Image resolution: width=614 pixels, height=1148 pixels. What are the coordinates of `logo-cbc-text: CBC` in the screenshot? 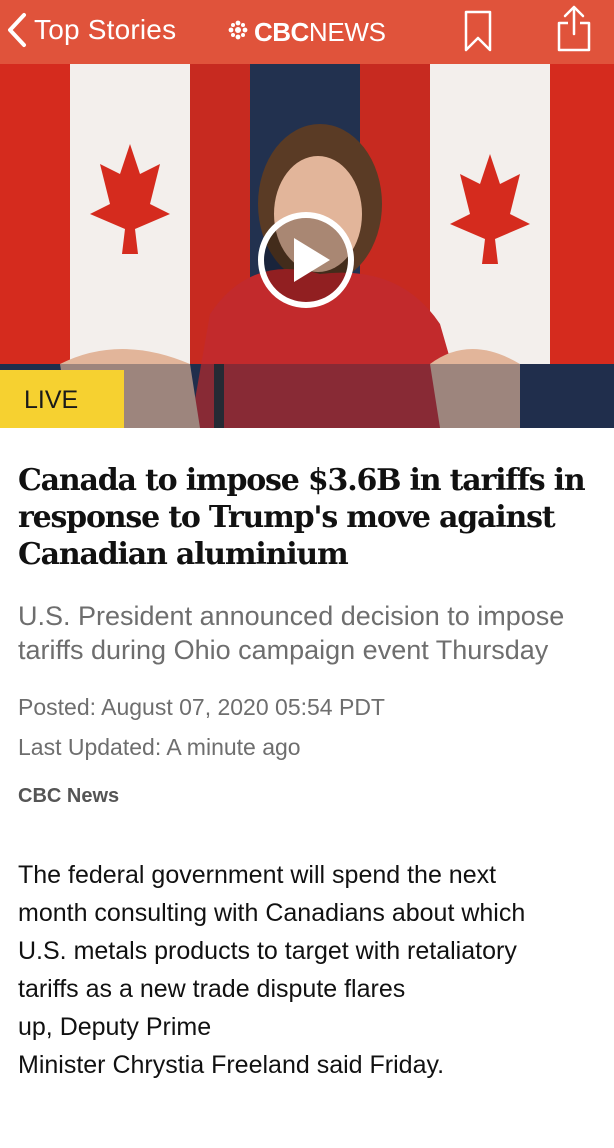 It's located at (281, 31).